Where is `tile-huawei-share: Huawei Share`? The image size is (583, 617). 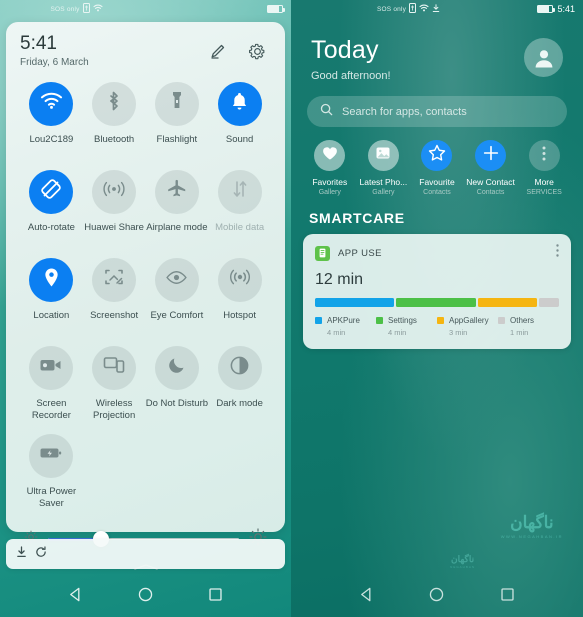 tile-huawei-share: Huawei Share is located at coordinates (114, 212).